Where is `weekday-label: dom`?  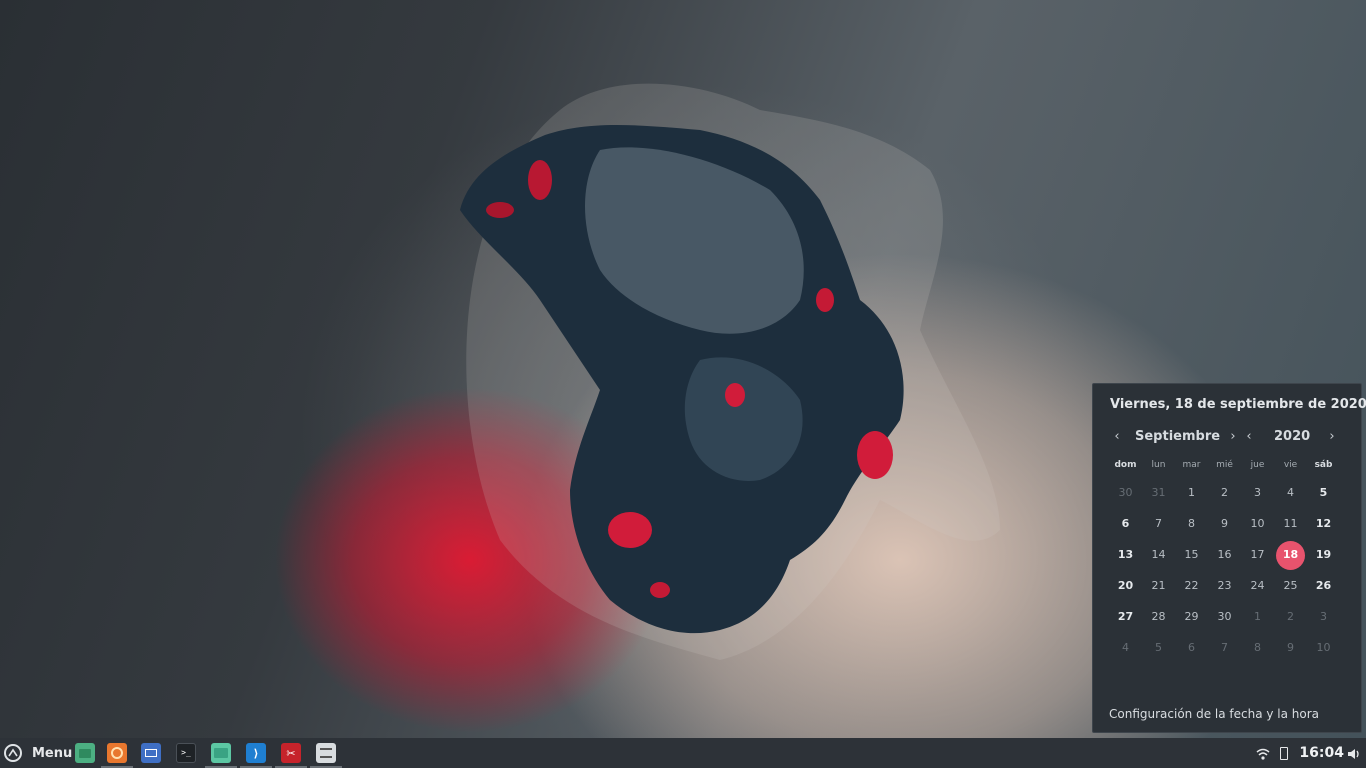 weekday-label: dom is located at coordinates (1125, 465).